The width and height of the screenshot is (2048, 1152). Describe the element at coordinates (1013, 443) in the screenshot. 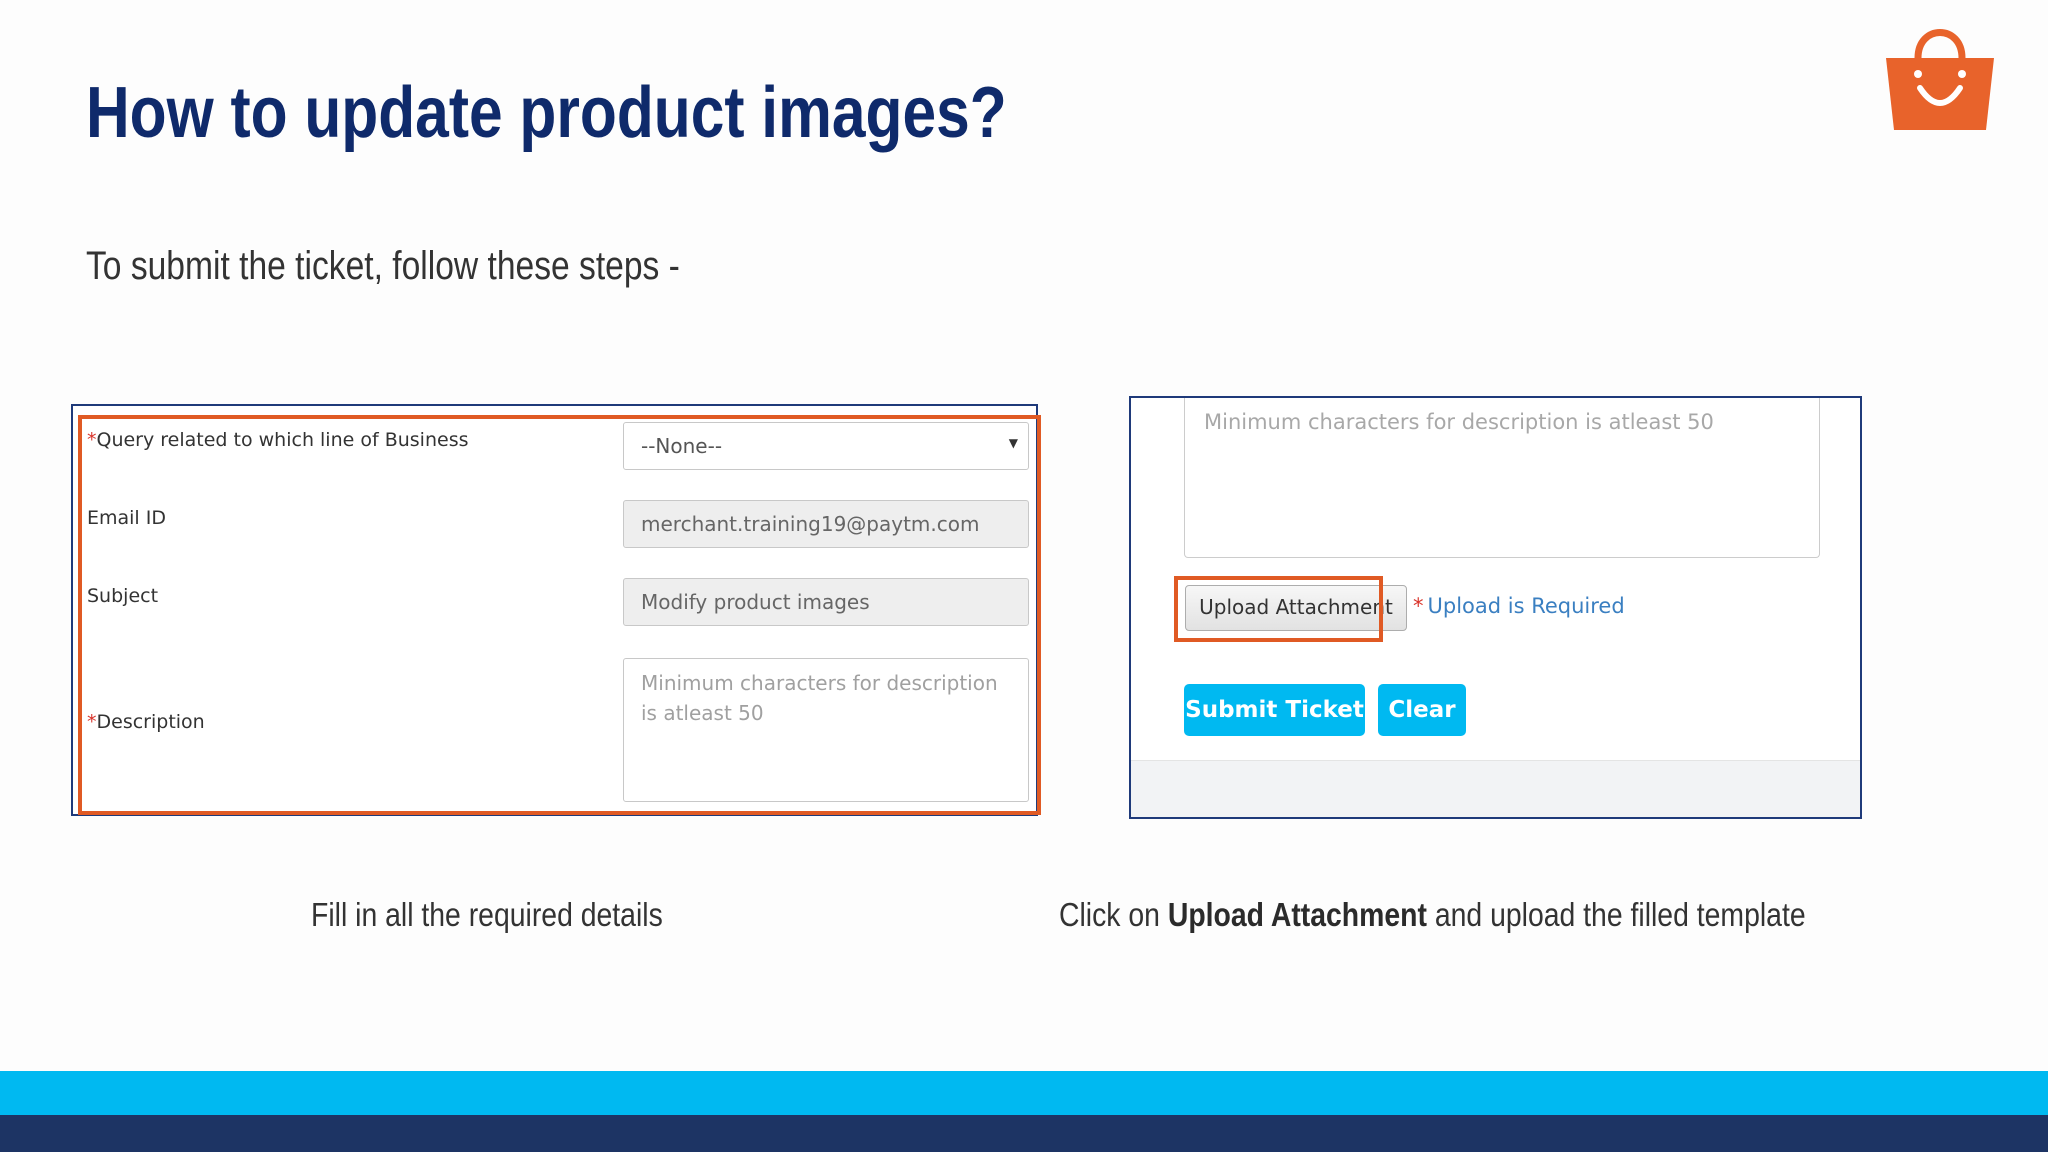

I see `caret-down-icon: ▼` at that location.